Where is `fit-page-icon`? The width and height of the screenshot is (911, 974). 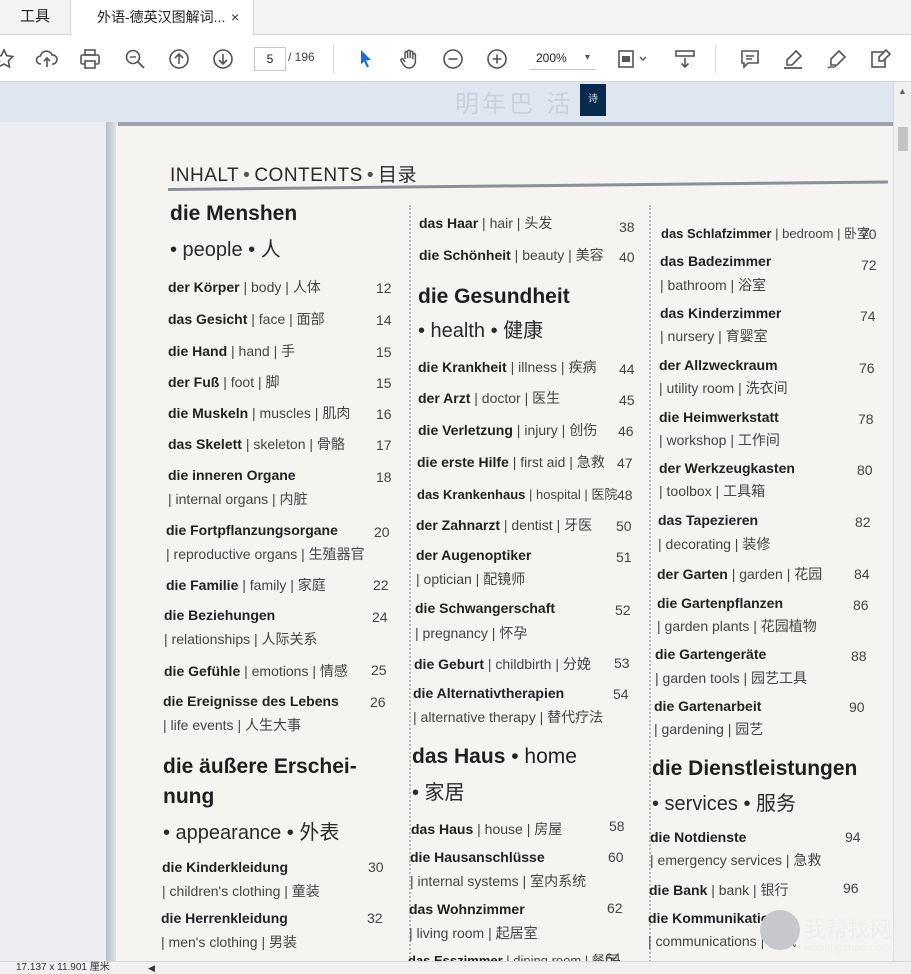 fit-page-icon is located at coordinates (633, 59).